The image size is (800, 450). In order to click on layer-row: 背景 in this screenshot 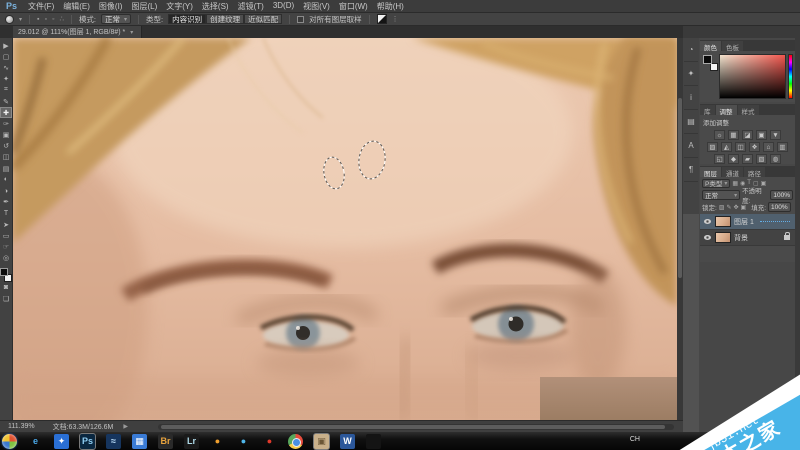, I will do `click(747, 238)`.